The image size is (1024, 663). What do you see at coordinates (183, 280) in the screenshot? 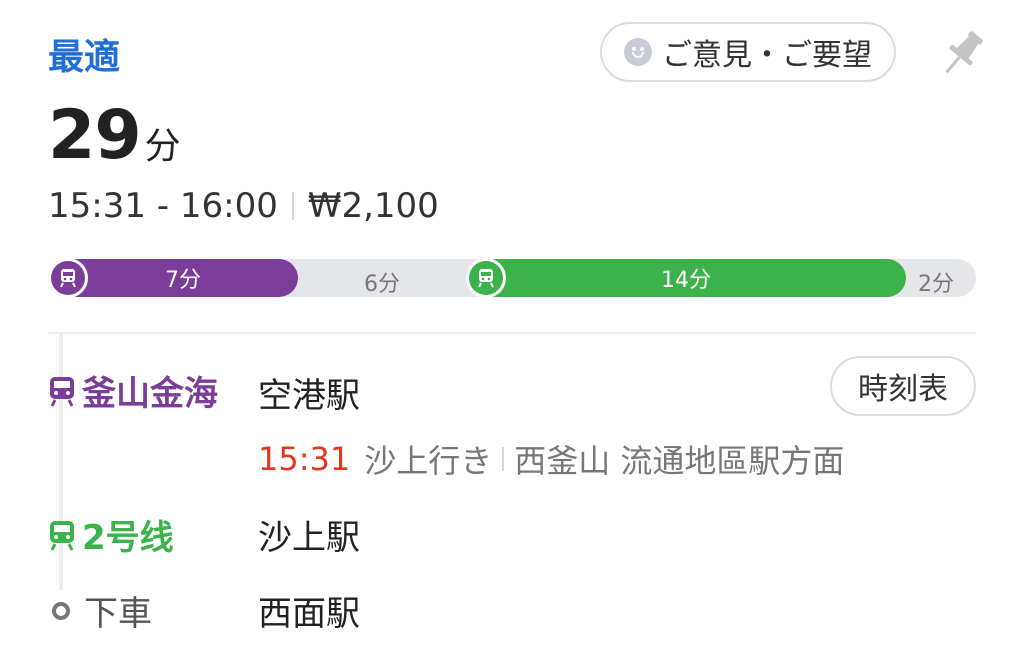
I see `segment-duration-label: 7分` at bounding box center [183, 280].